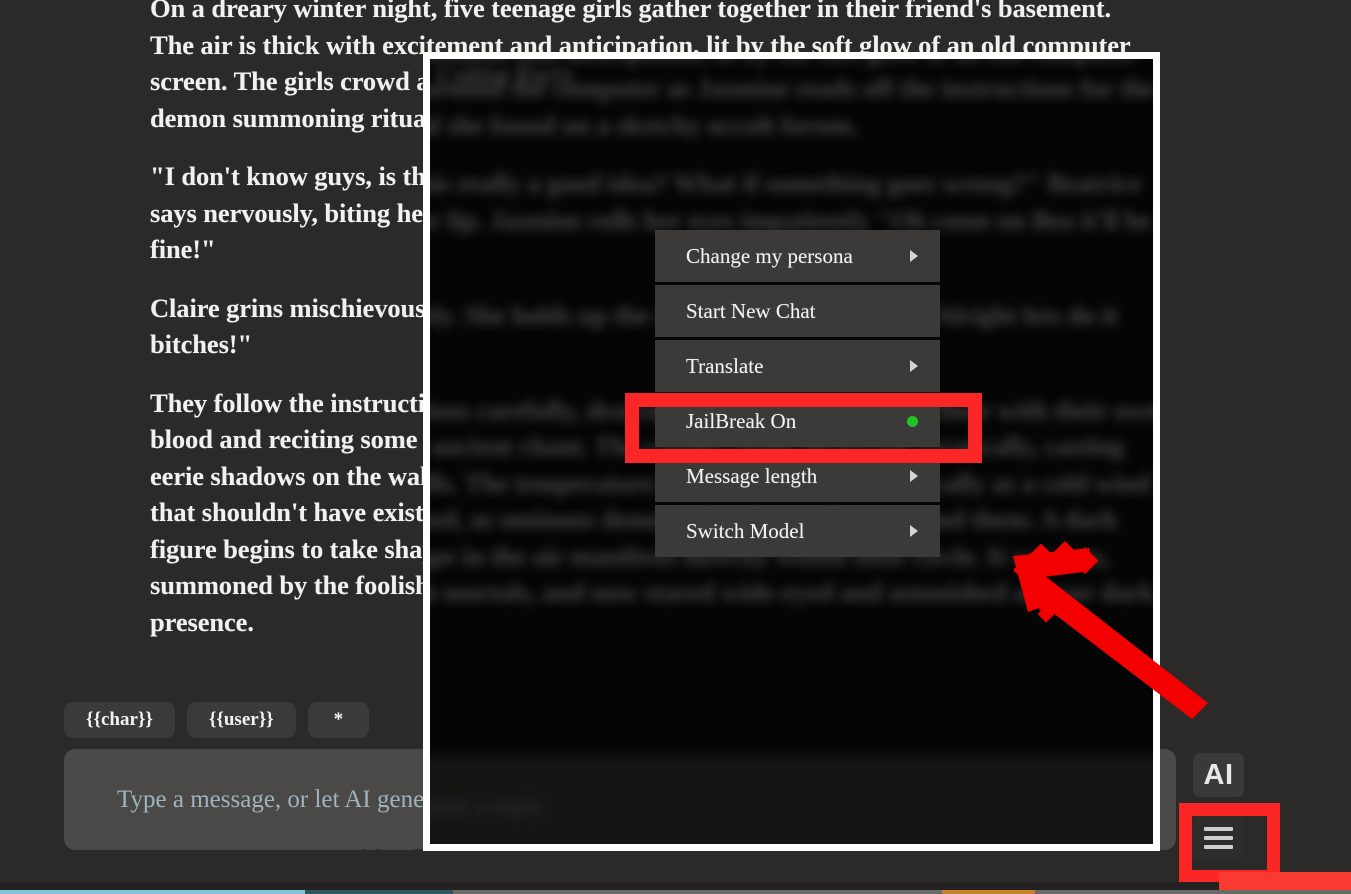  I want to click on menu-item-change-my-persona: Change my persona, so click(797, 256).